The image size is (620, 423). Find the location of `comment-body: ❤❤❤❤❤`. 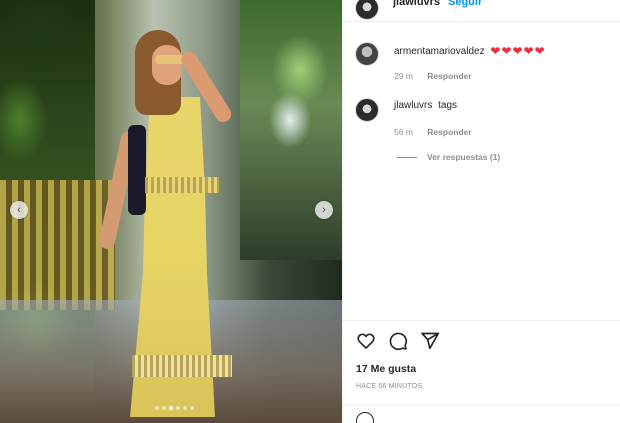

comment-body: ❤❤❤❤❤ is located at coordinates (518, 51).